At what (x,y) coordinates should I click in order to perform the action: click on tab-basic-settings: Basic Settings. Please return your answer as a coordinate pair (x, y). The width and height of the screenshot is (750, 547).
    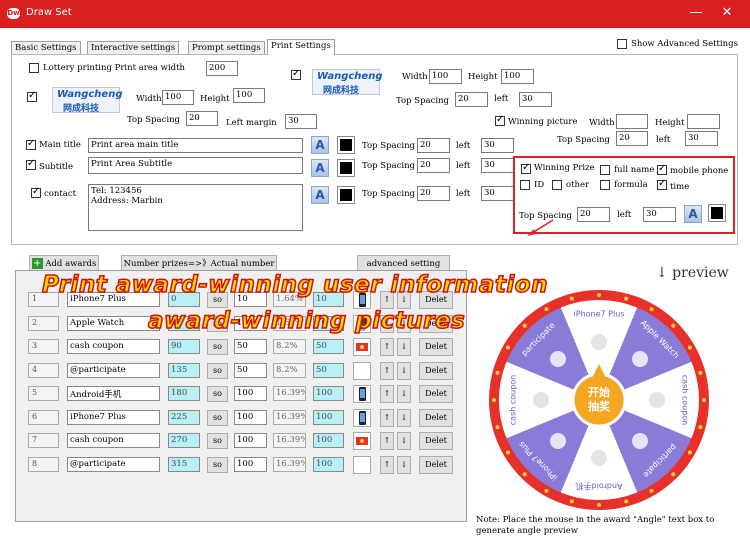
    Looking at the image, I should click on (46, 47).